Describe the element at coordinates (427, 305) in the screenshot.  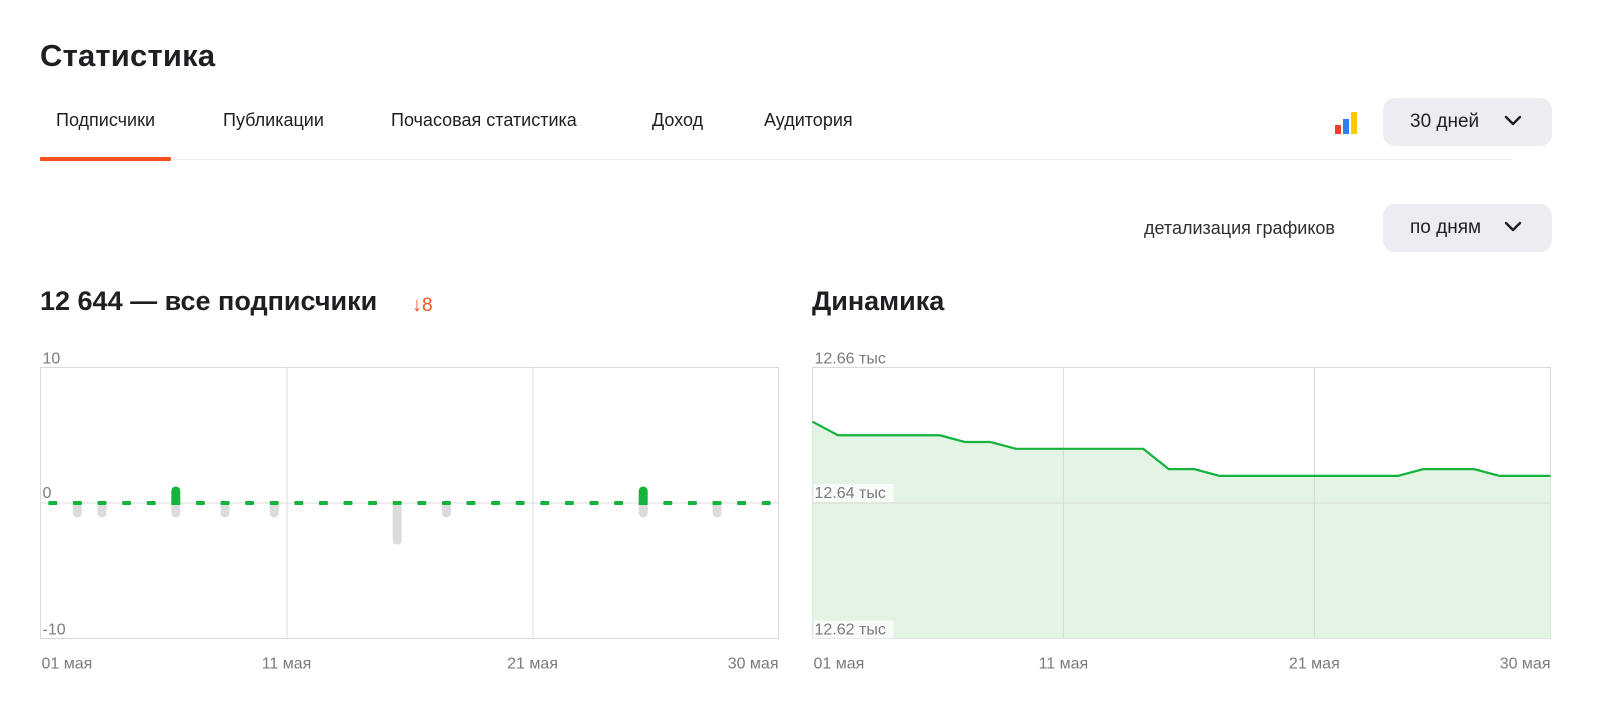
I see `subscribers-delta-value: 8` at that location.